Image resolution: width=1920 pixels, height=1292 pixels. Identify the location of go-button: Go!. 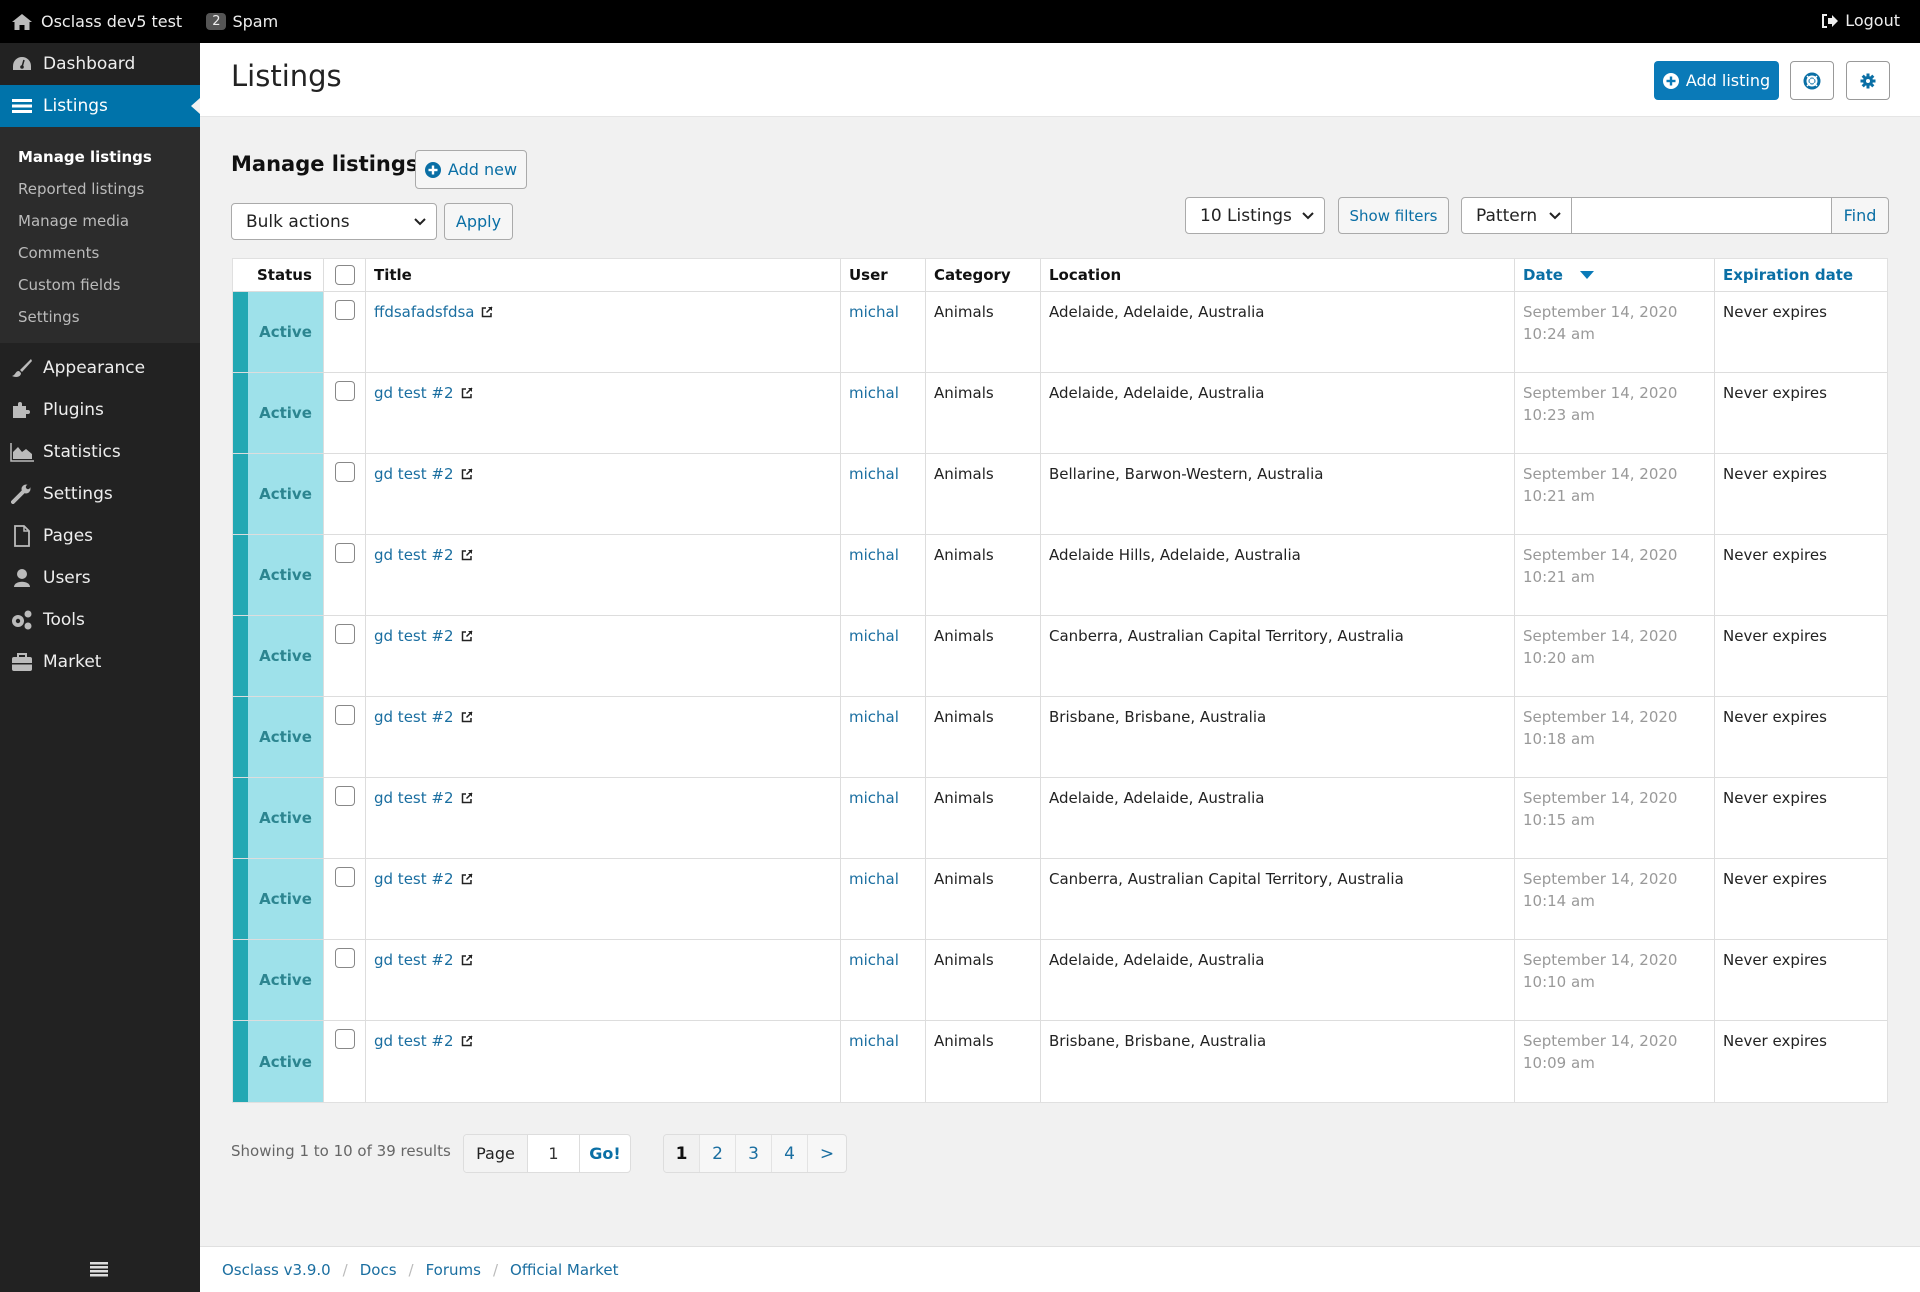
(605, 1153).